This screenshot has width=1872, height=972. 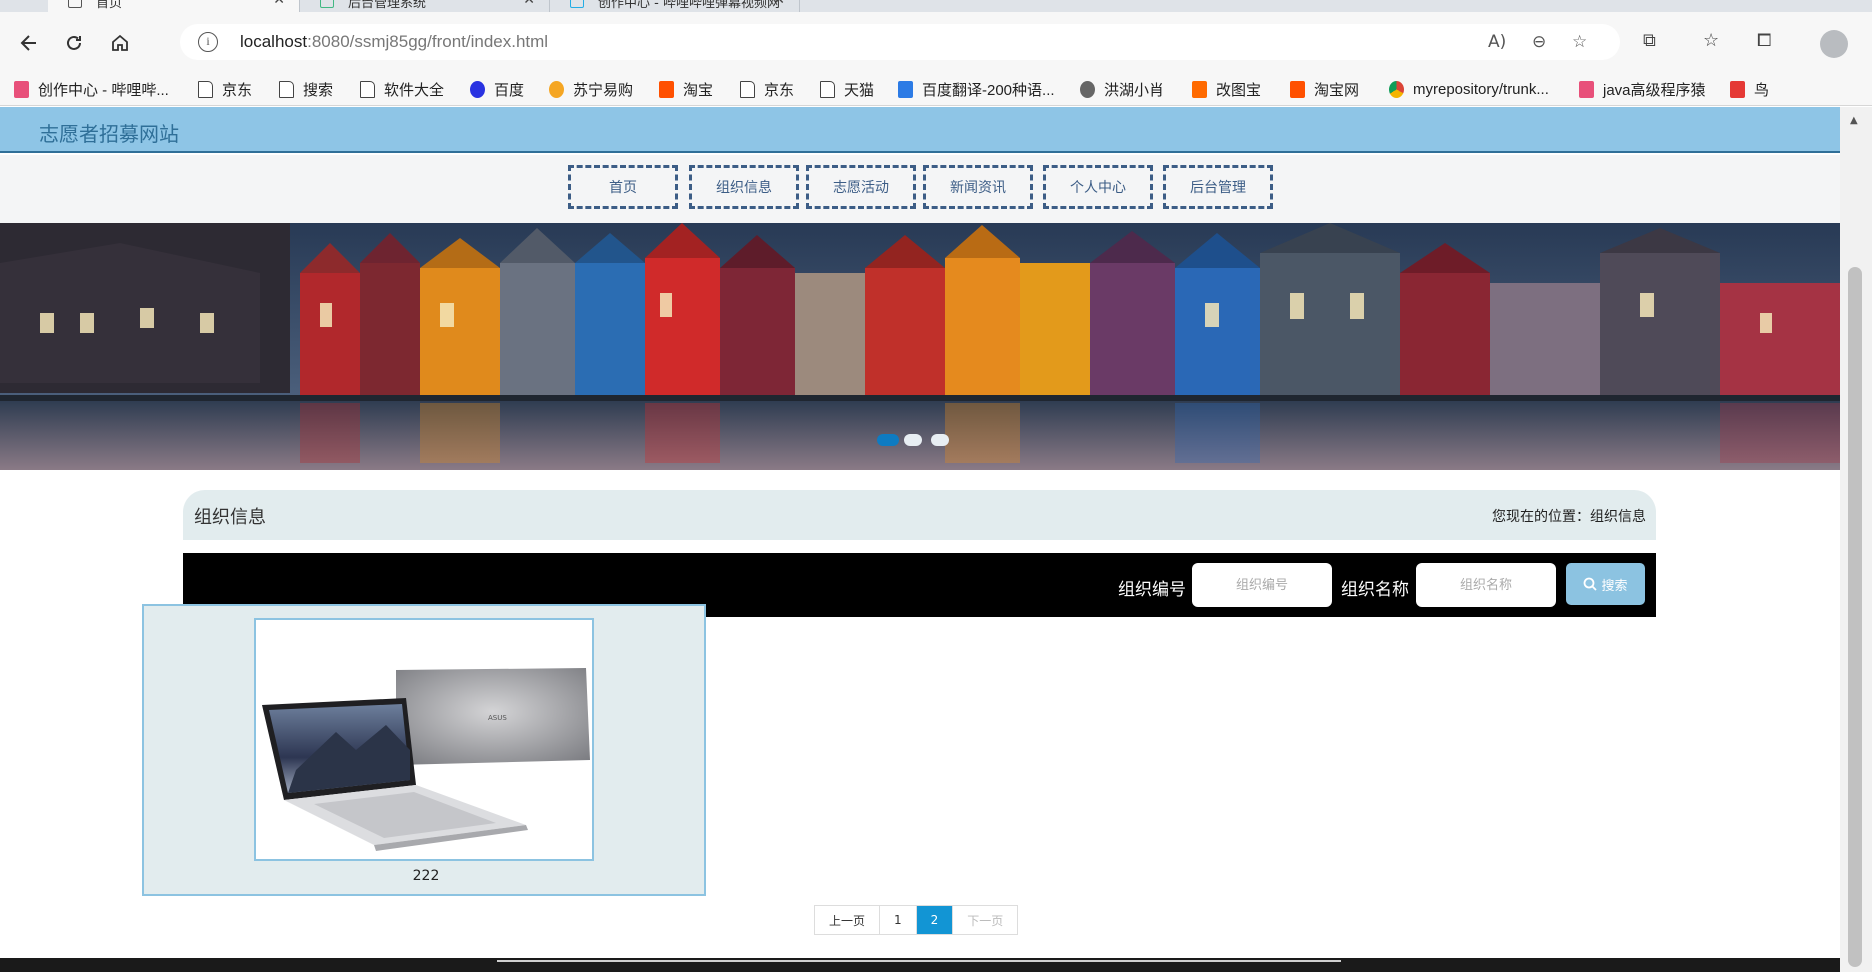 What do you see at coordinates (591, 89) in the screenshot?
I see `bookmark-item: 苏宁易购` at bounding box center [591, 89].